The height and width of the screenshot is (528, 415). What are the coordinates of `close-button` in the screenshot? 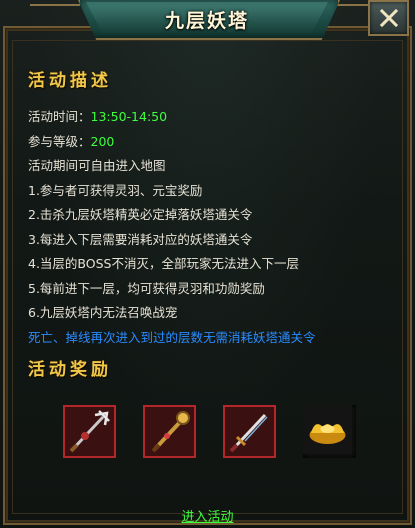 It's located at (388, 18).